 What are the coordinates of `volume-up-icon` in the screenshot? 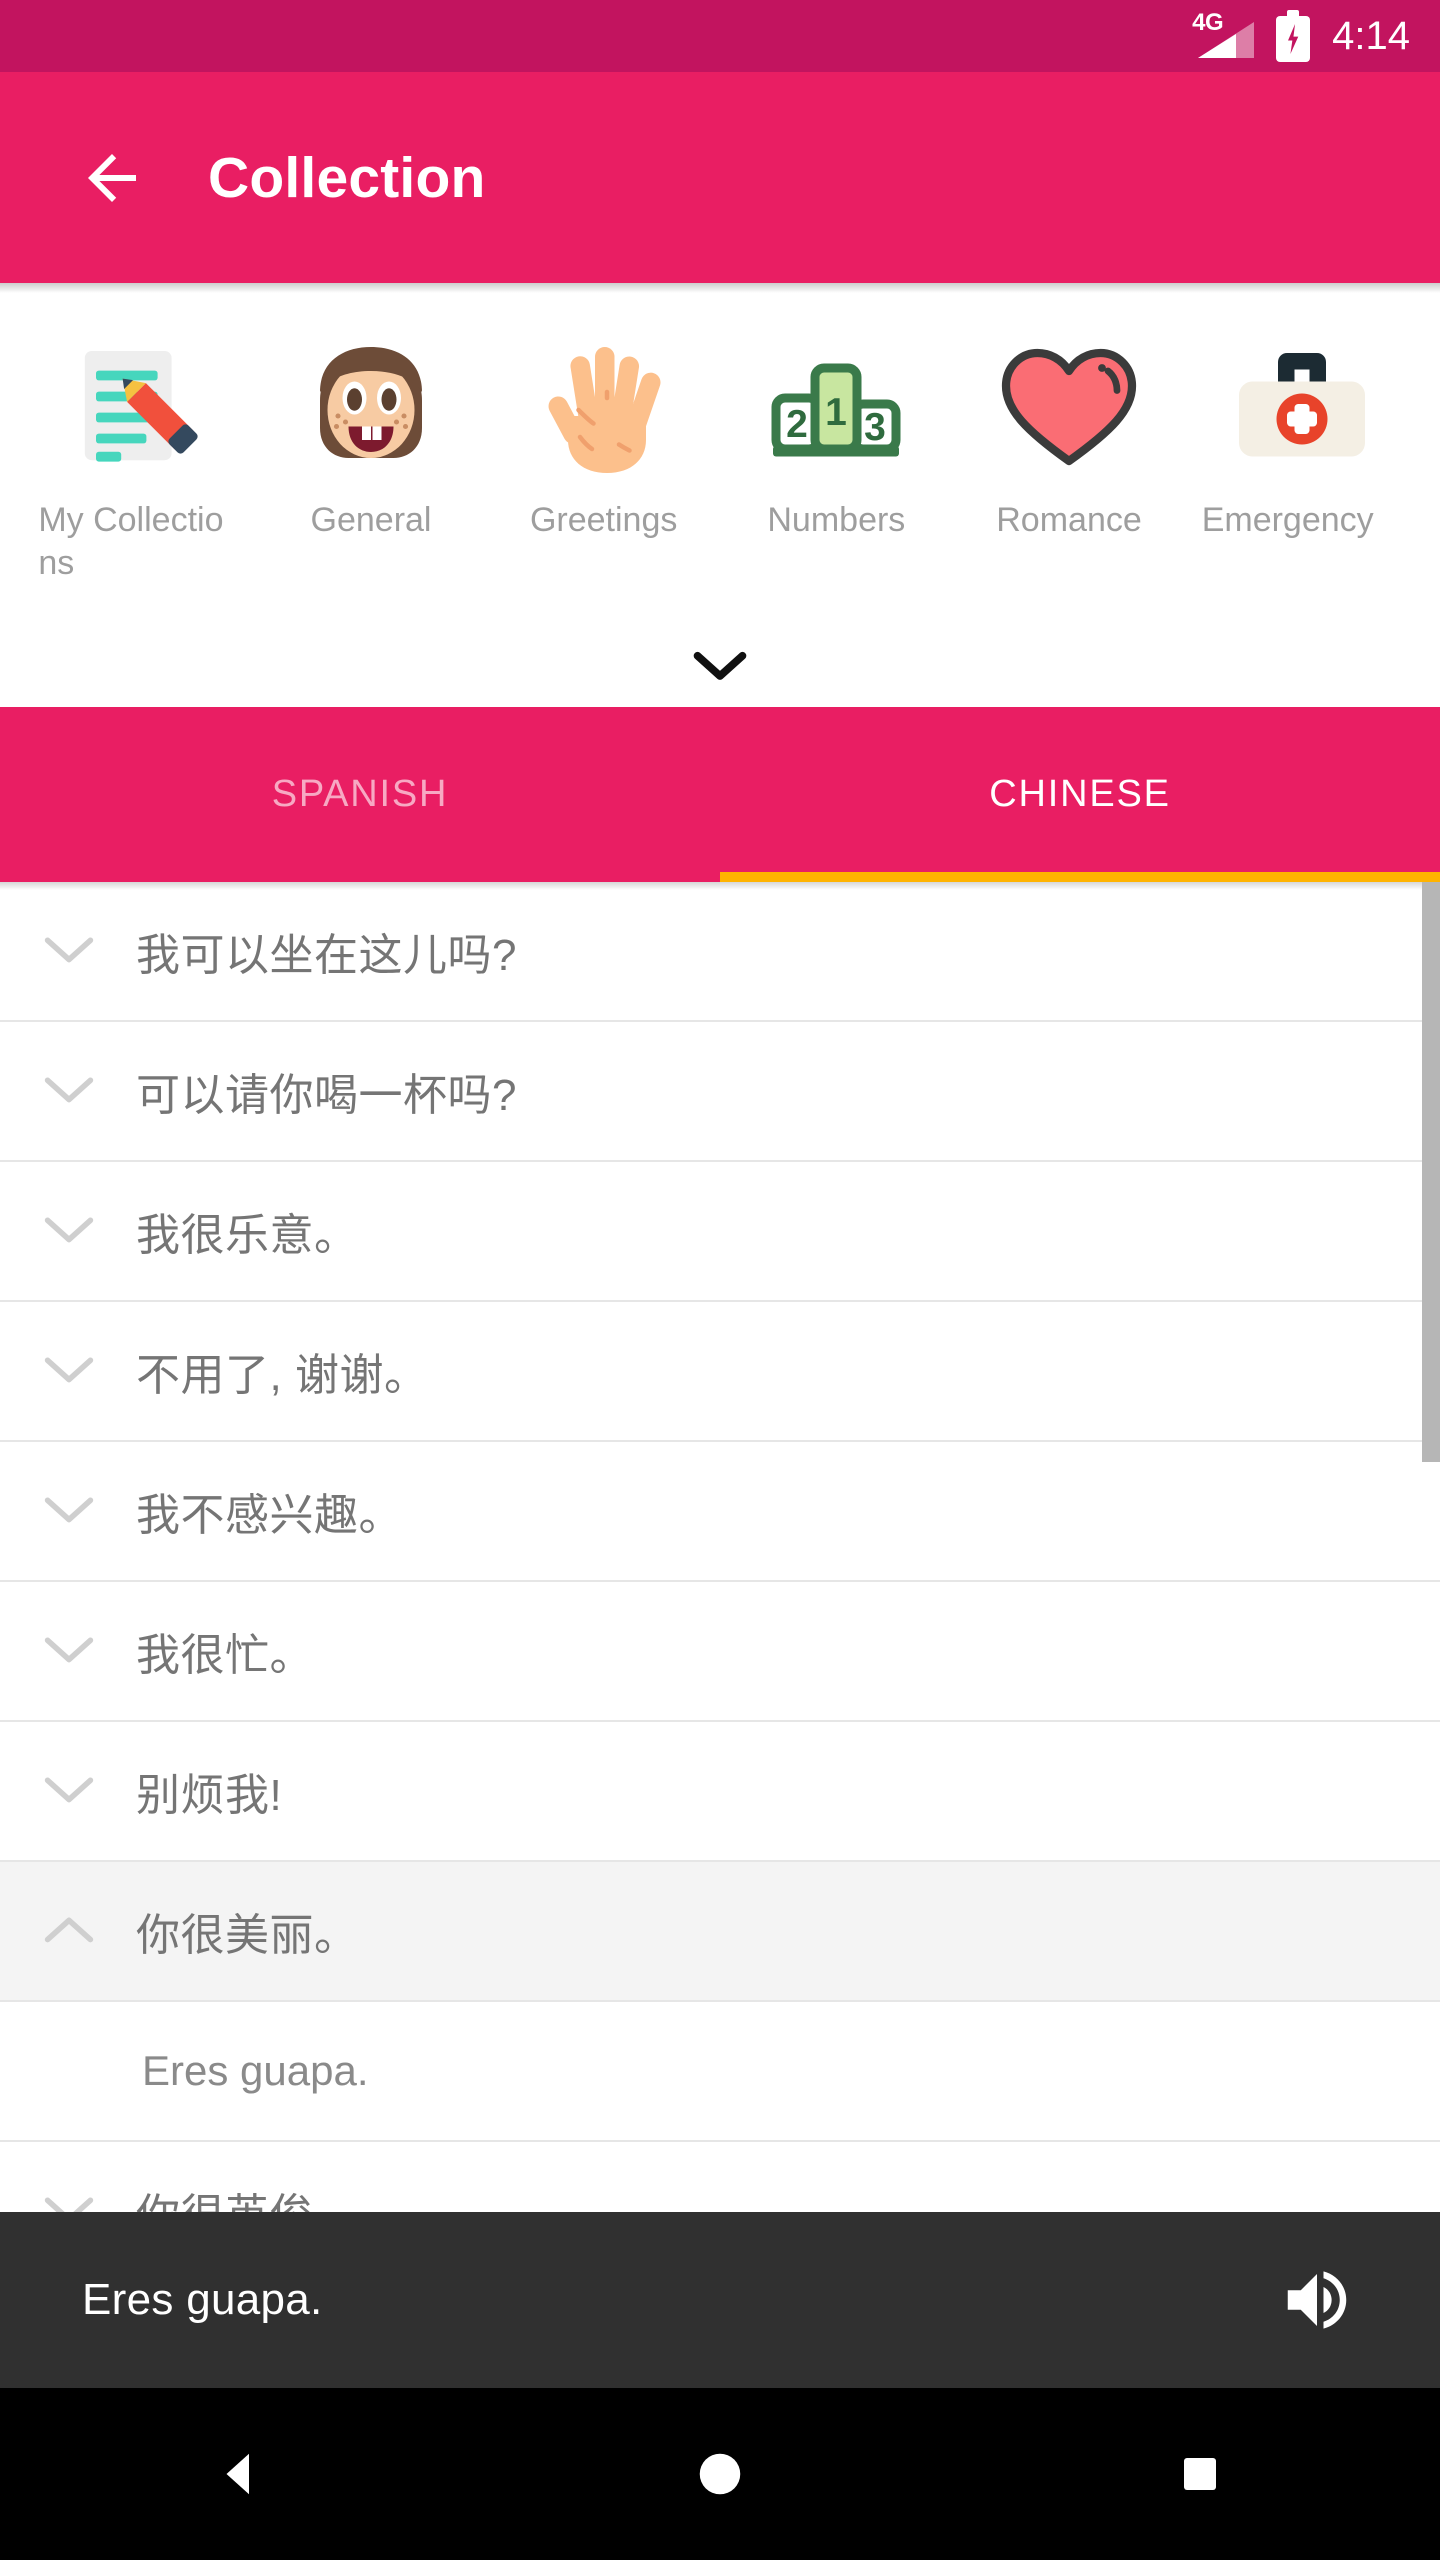 It's located at (1317, 2300).